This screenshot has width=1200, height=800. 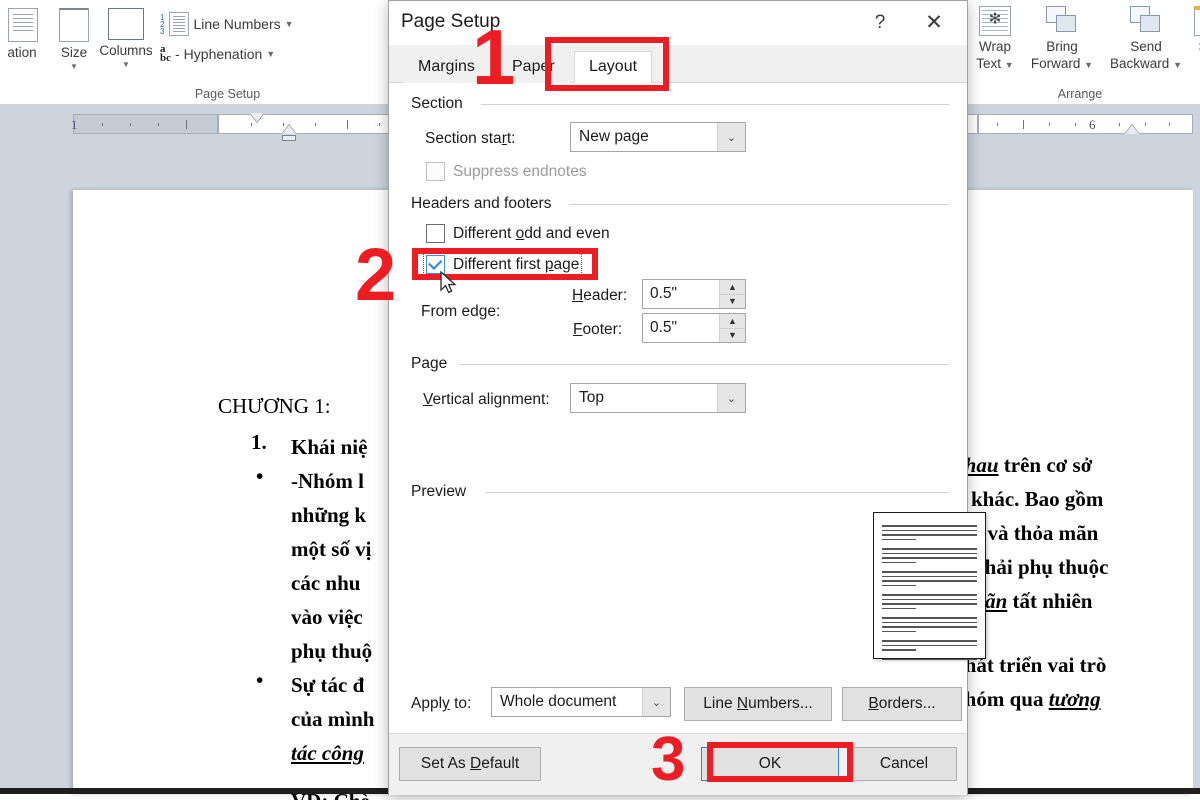 I want to click on send-backward-icon, so click(x=1146, y=21).